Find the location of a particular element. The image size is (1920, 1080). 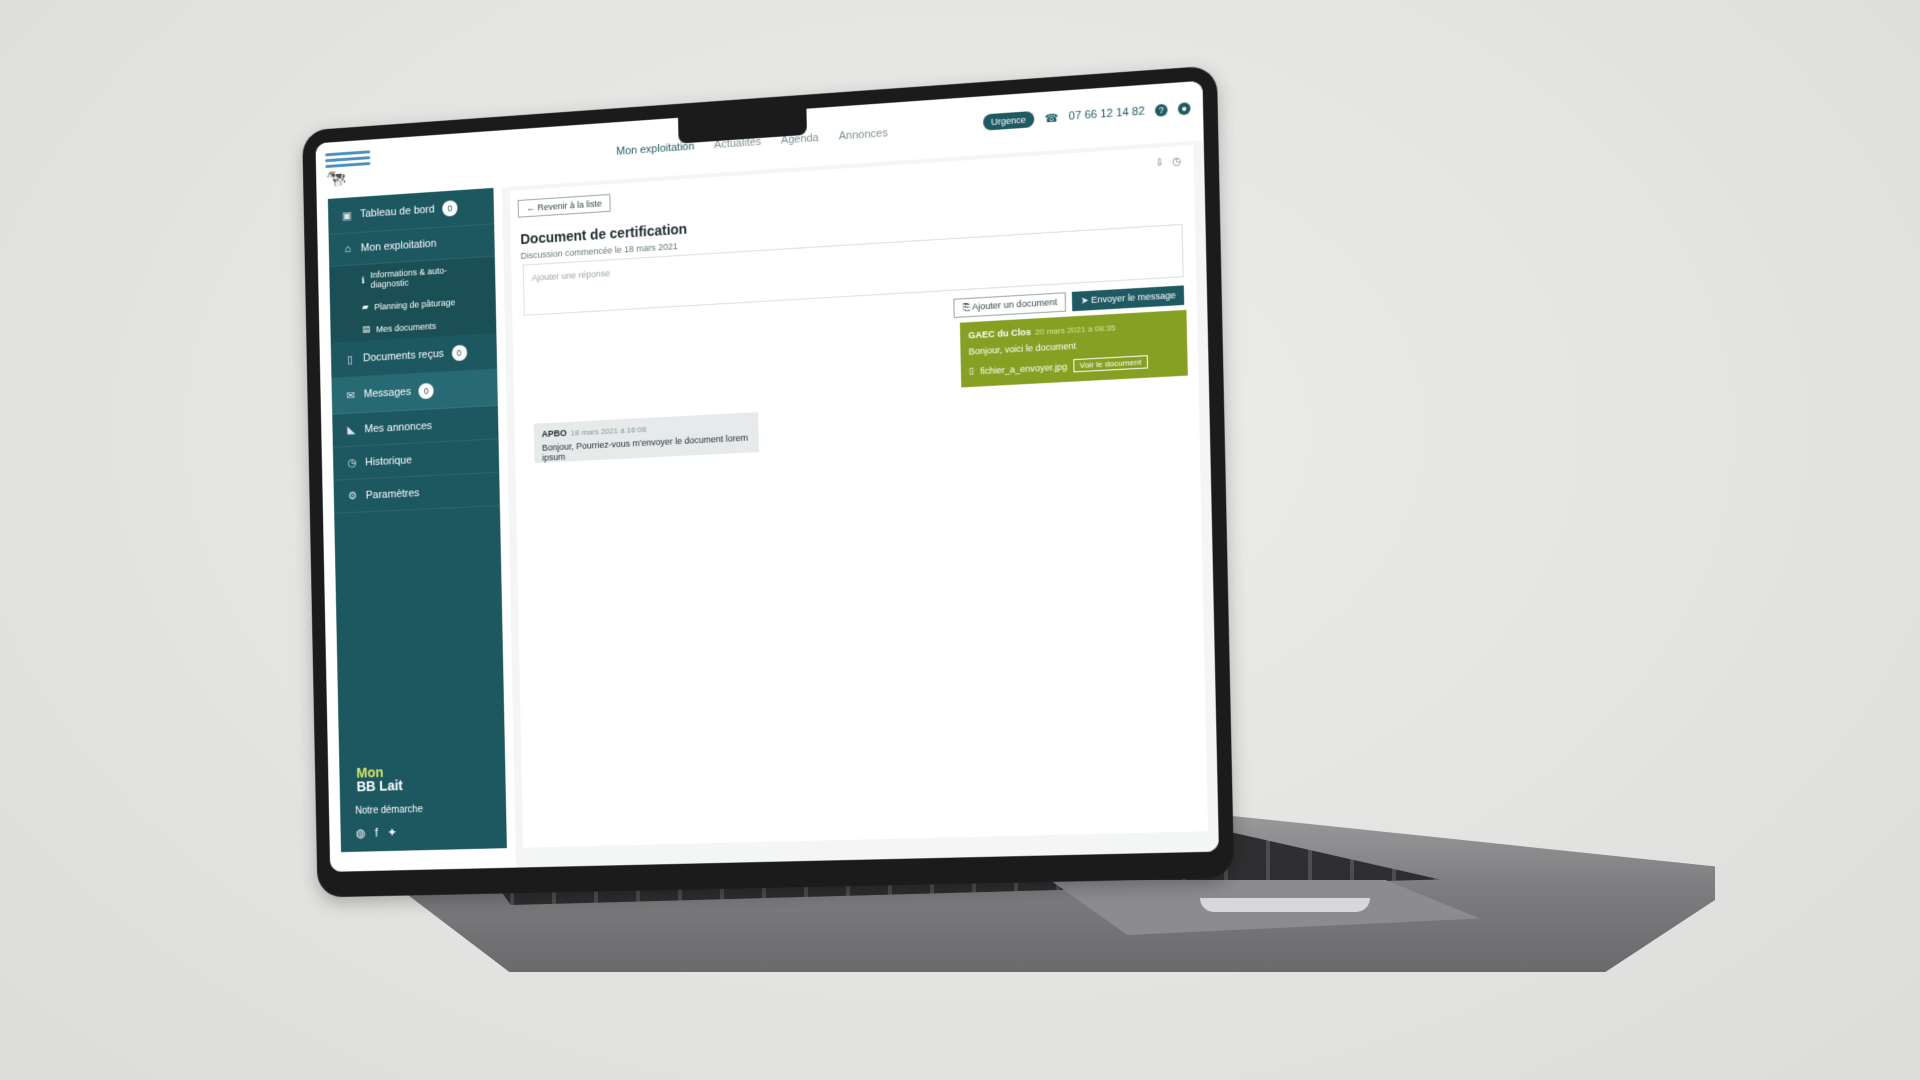

add-document-button: ⎘ Ajouter un document is located at coordinates (1010, 305).